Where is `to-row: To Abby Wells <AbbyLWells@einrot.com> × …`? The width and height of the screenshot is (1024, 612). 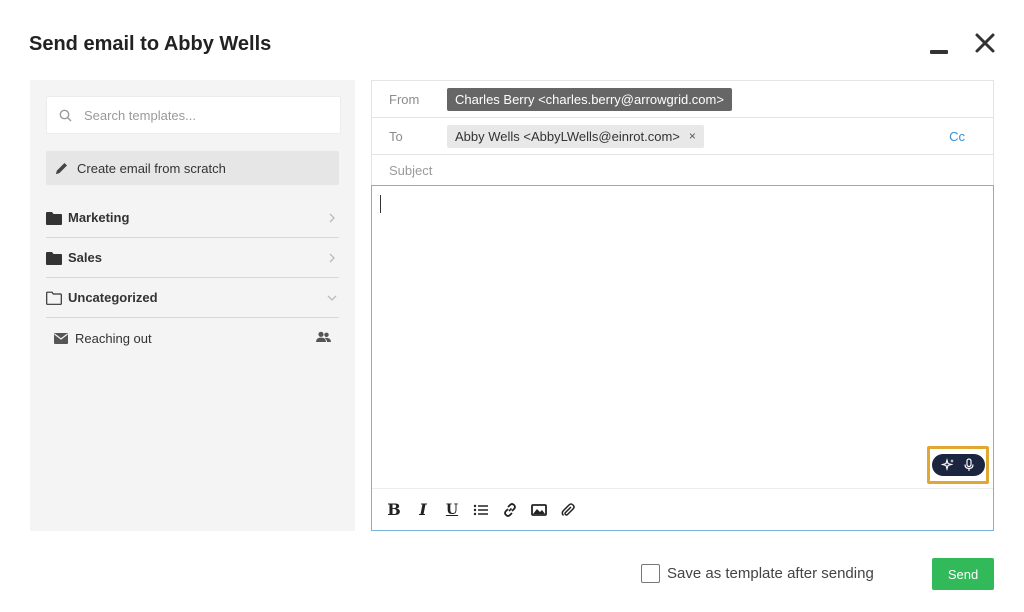 to-row: To Abby Wells <AbbyLWells@einrot.com> × … is located at coordinates (682, 135).